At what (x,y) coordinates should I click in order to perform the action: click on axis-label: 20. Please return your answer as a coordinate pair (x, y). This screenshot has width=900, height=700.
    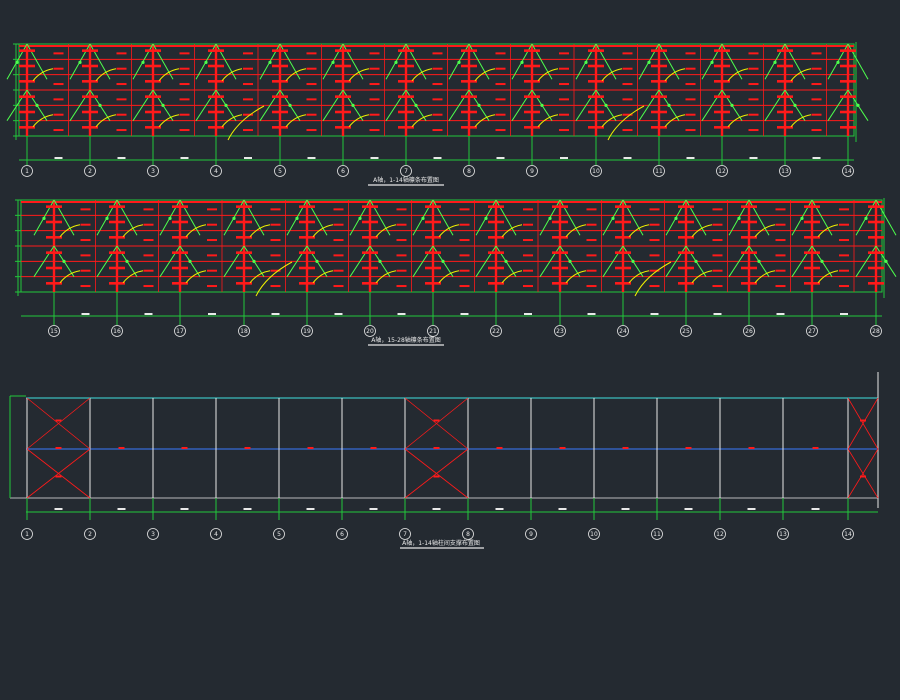
    Looking at the image, I should click on (370, 331).